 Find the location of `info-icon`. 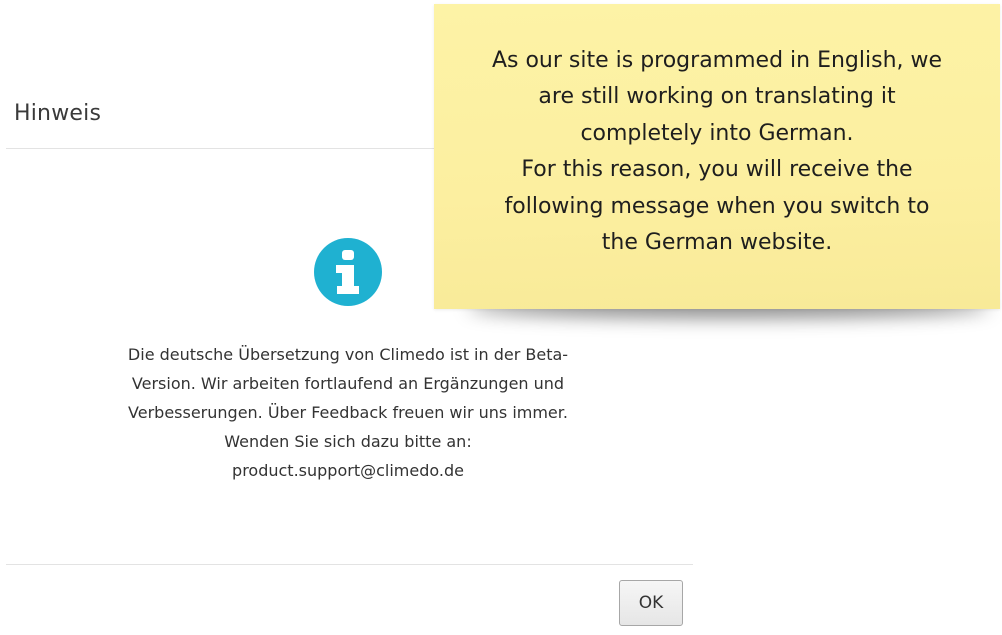

info-icon is located at coordinates (348, 272).